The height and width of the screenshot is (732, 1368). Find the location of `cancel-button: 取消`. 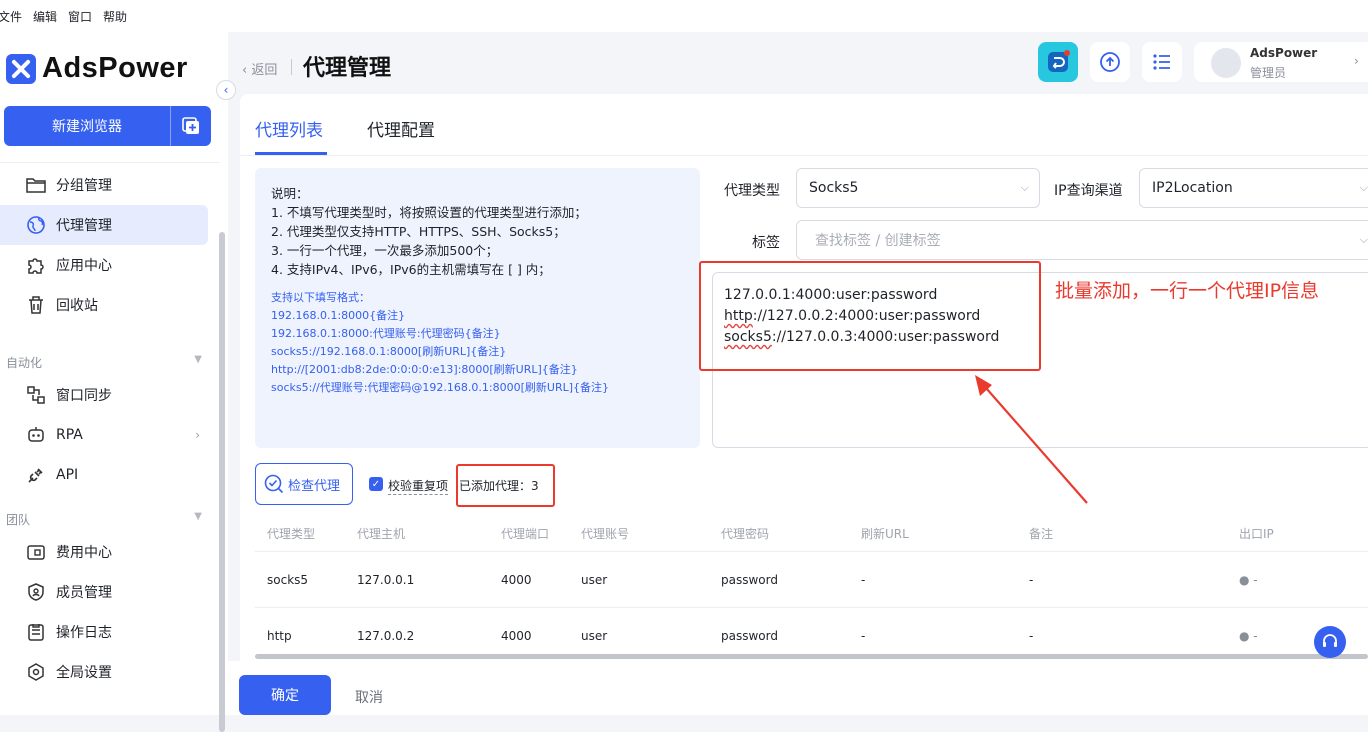

cancel-button: 取消 is located at coordinates (369, 697).